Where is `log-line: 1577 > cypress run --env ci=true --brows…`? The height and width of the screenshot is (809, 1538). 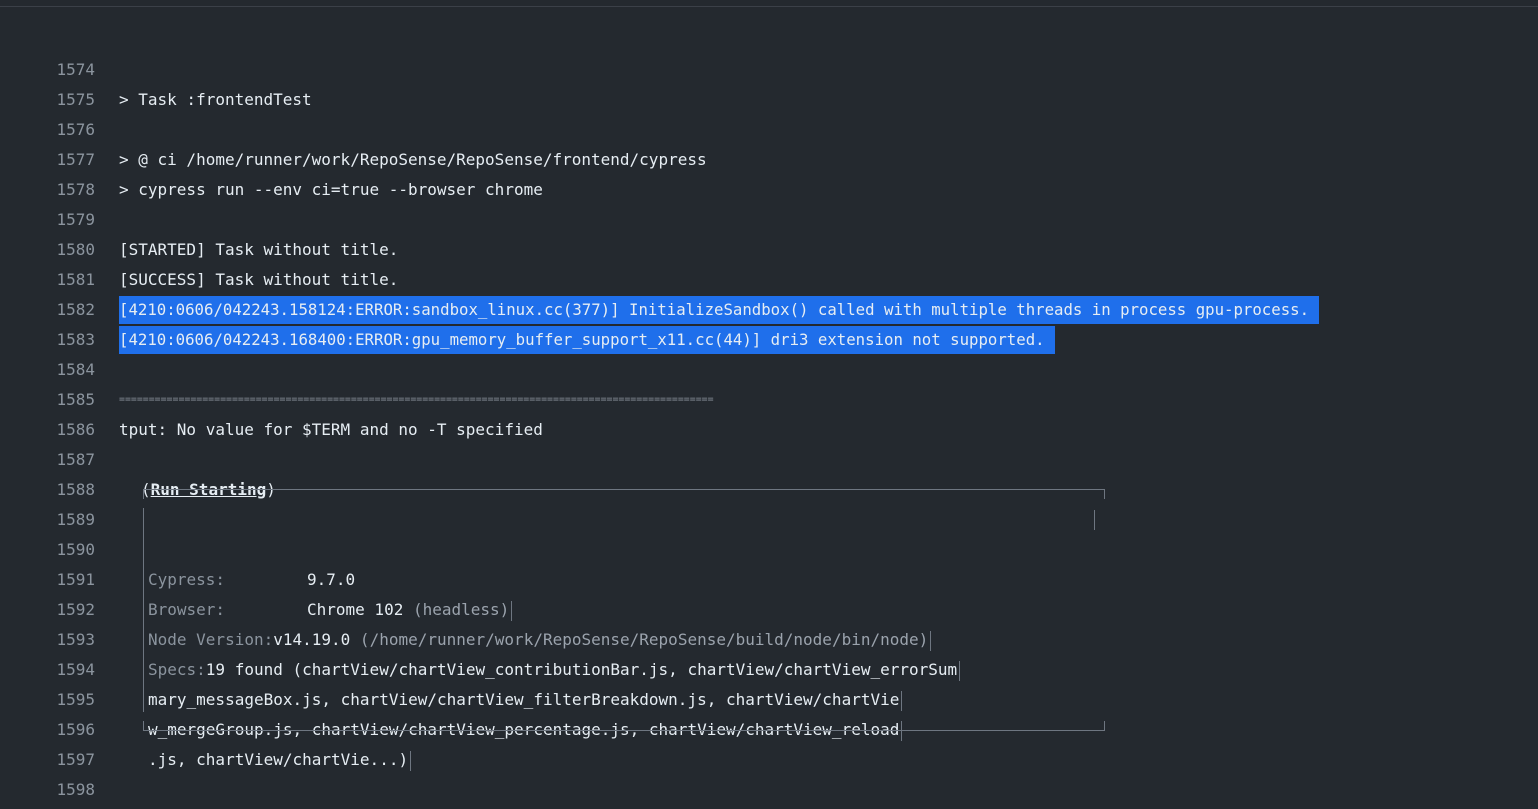 log-line: 1577 > cypress run --env ci=true --brows… is located at coordinates (769, 157).